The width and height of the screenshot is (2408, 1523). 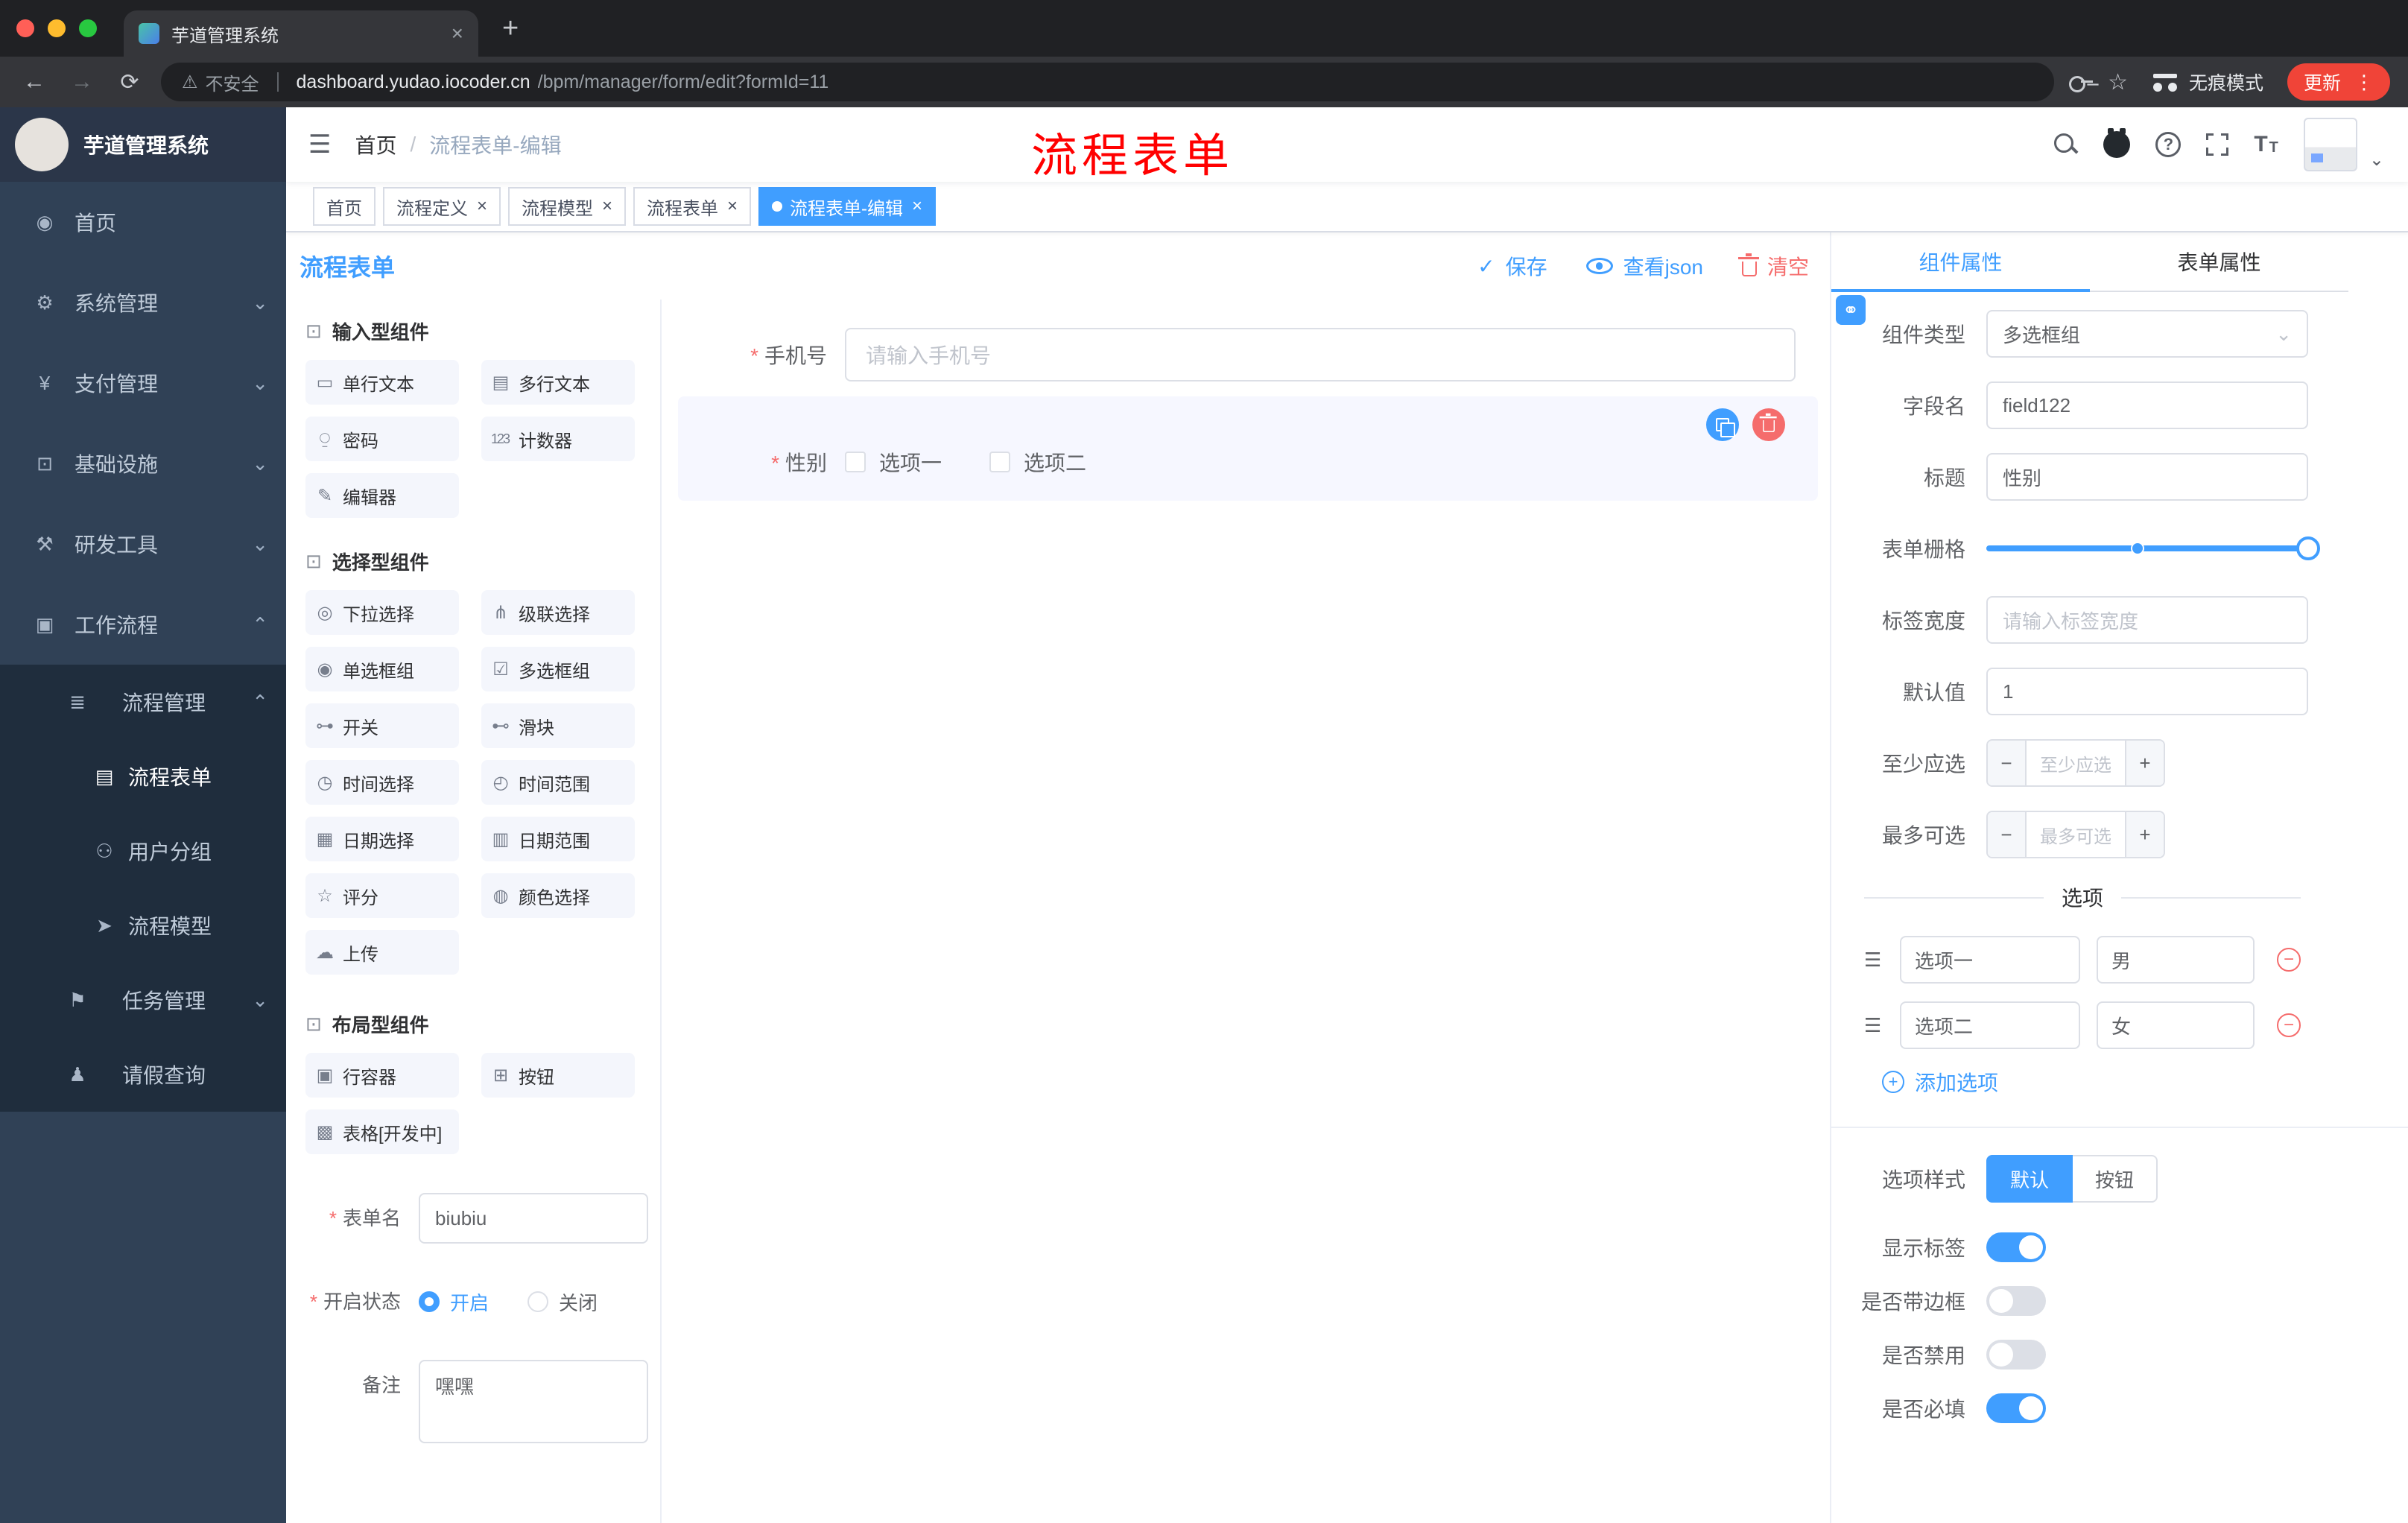 What do you see at coordinates (2147, 477) in the screenshot?
I see `title-input: 性别` at bounding box center [2147, 477].